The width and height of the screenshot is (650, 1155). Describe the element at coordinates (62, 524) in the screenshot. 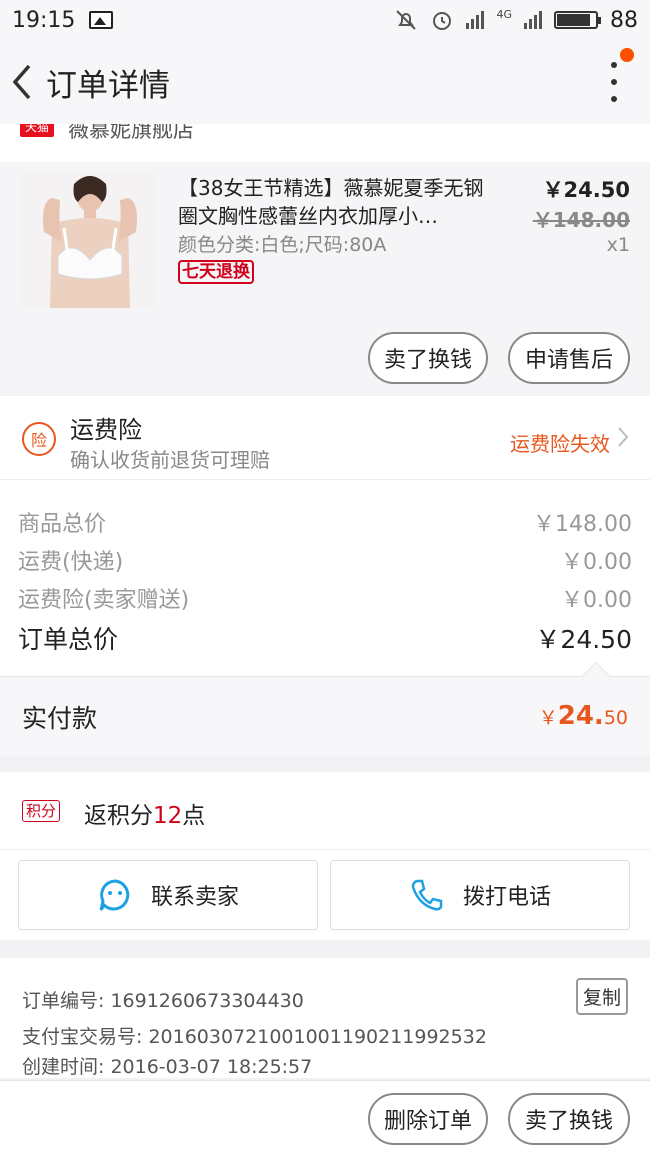

I see `cost-label: 商品总价` at that location.